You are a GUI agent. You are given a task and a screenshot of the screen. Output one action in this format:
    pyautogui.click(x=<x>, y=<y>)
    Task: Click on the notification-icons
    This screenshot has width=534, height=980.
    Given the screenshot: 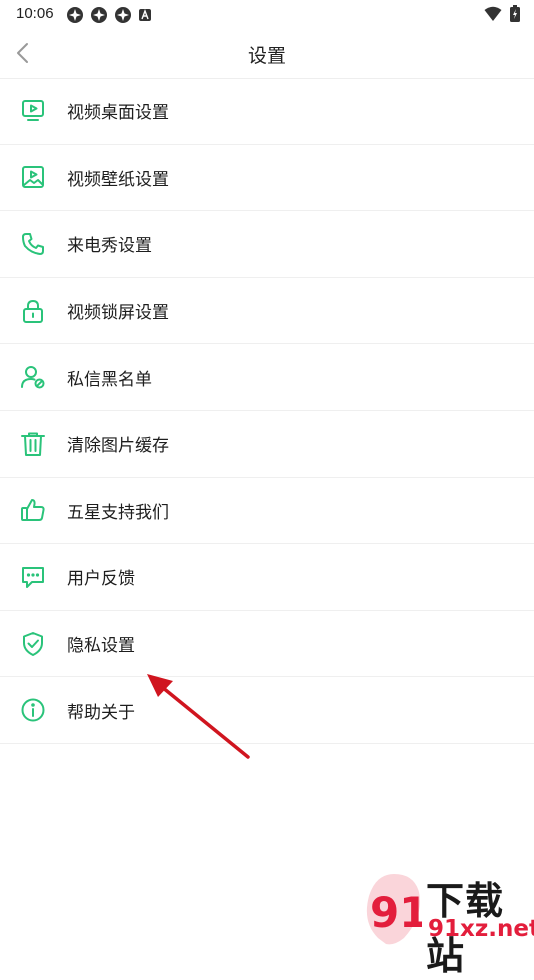 What is the action you would take?
    pyautogui.click(x=109, y=15)
    